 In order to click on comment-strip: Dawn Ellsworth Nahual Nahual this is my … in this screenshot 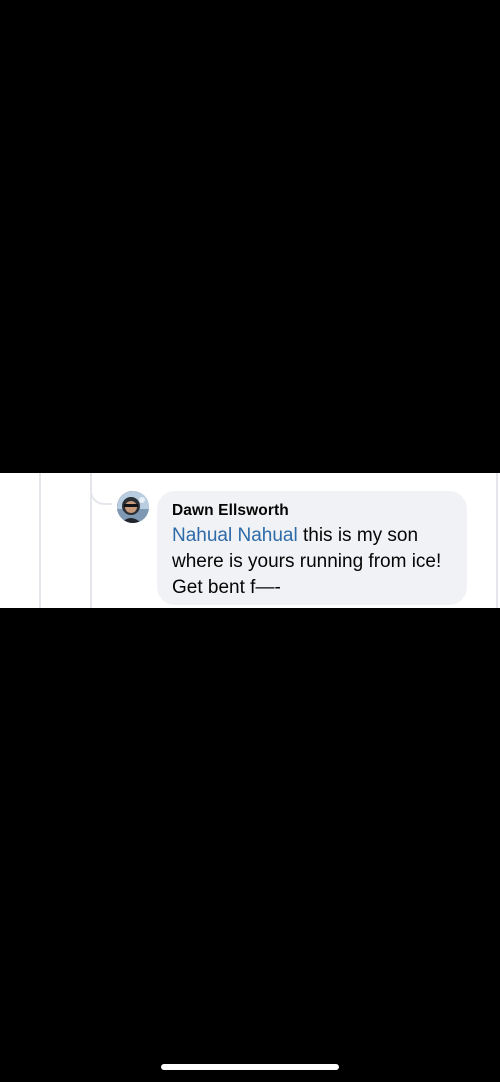, I will do `click(250, 540)`.